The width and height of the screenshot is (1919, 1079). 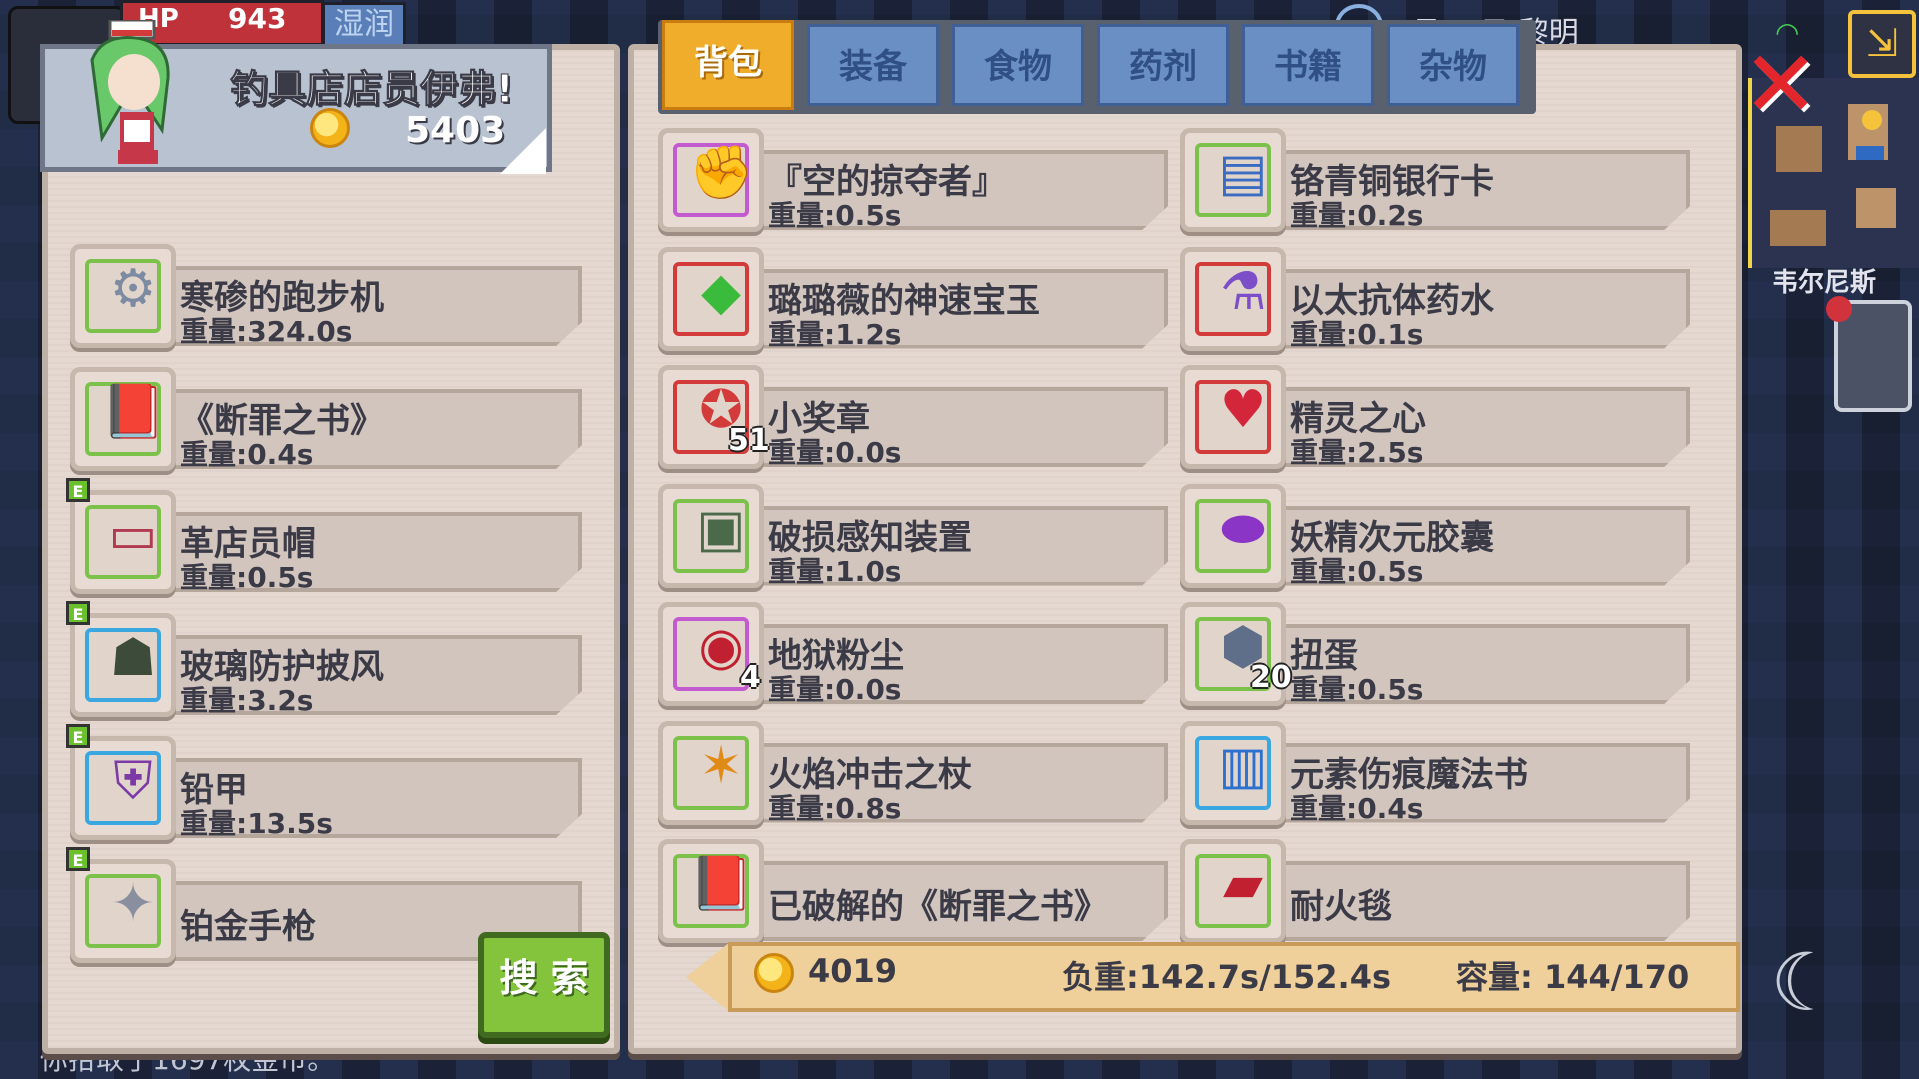 I want to click on rarity-frame: ▭, so click(x=123, y=542).